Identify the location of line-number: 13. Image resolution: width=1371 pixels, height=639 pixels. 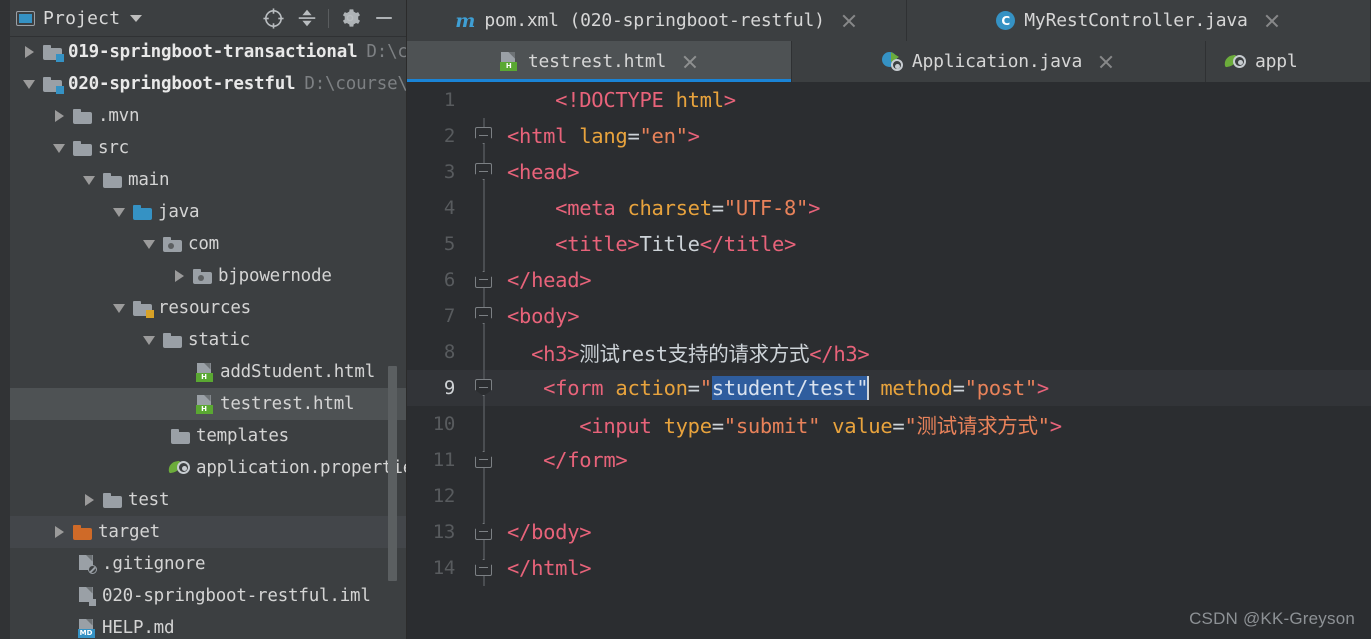
(444, 532).